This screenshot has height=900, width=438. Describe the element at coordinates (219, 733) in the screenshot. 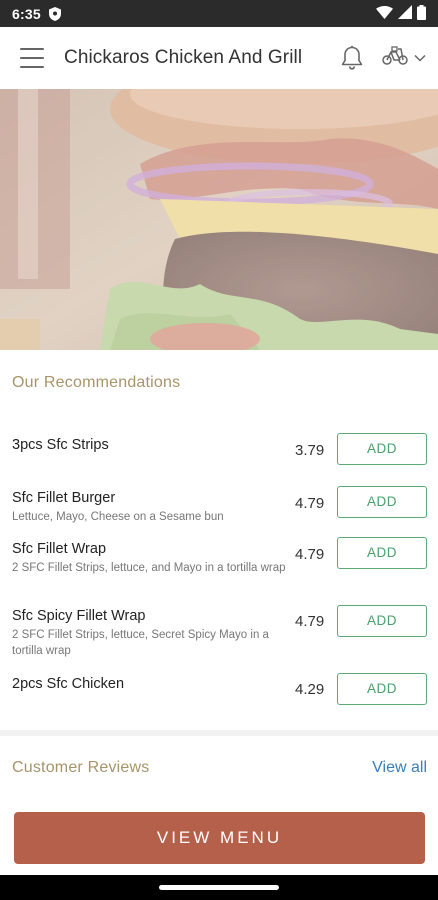

I see `section-divider` at that location.